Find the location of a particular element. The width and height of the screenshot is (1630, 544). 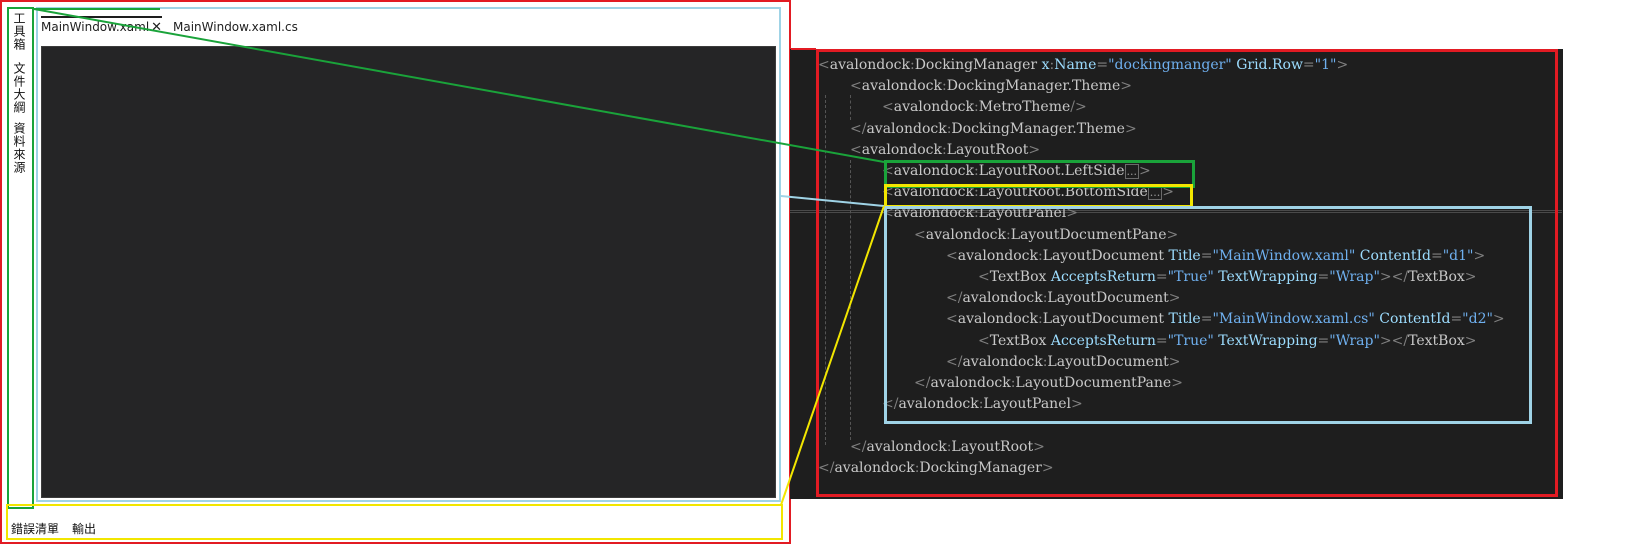

yellow-connector is located at coordinates (832, 355).